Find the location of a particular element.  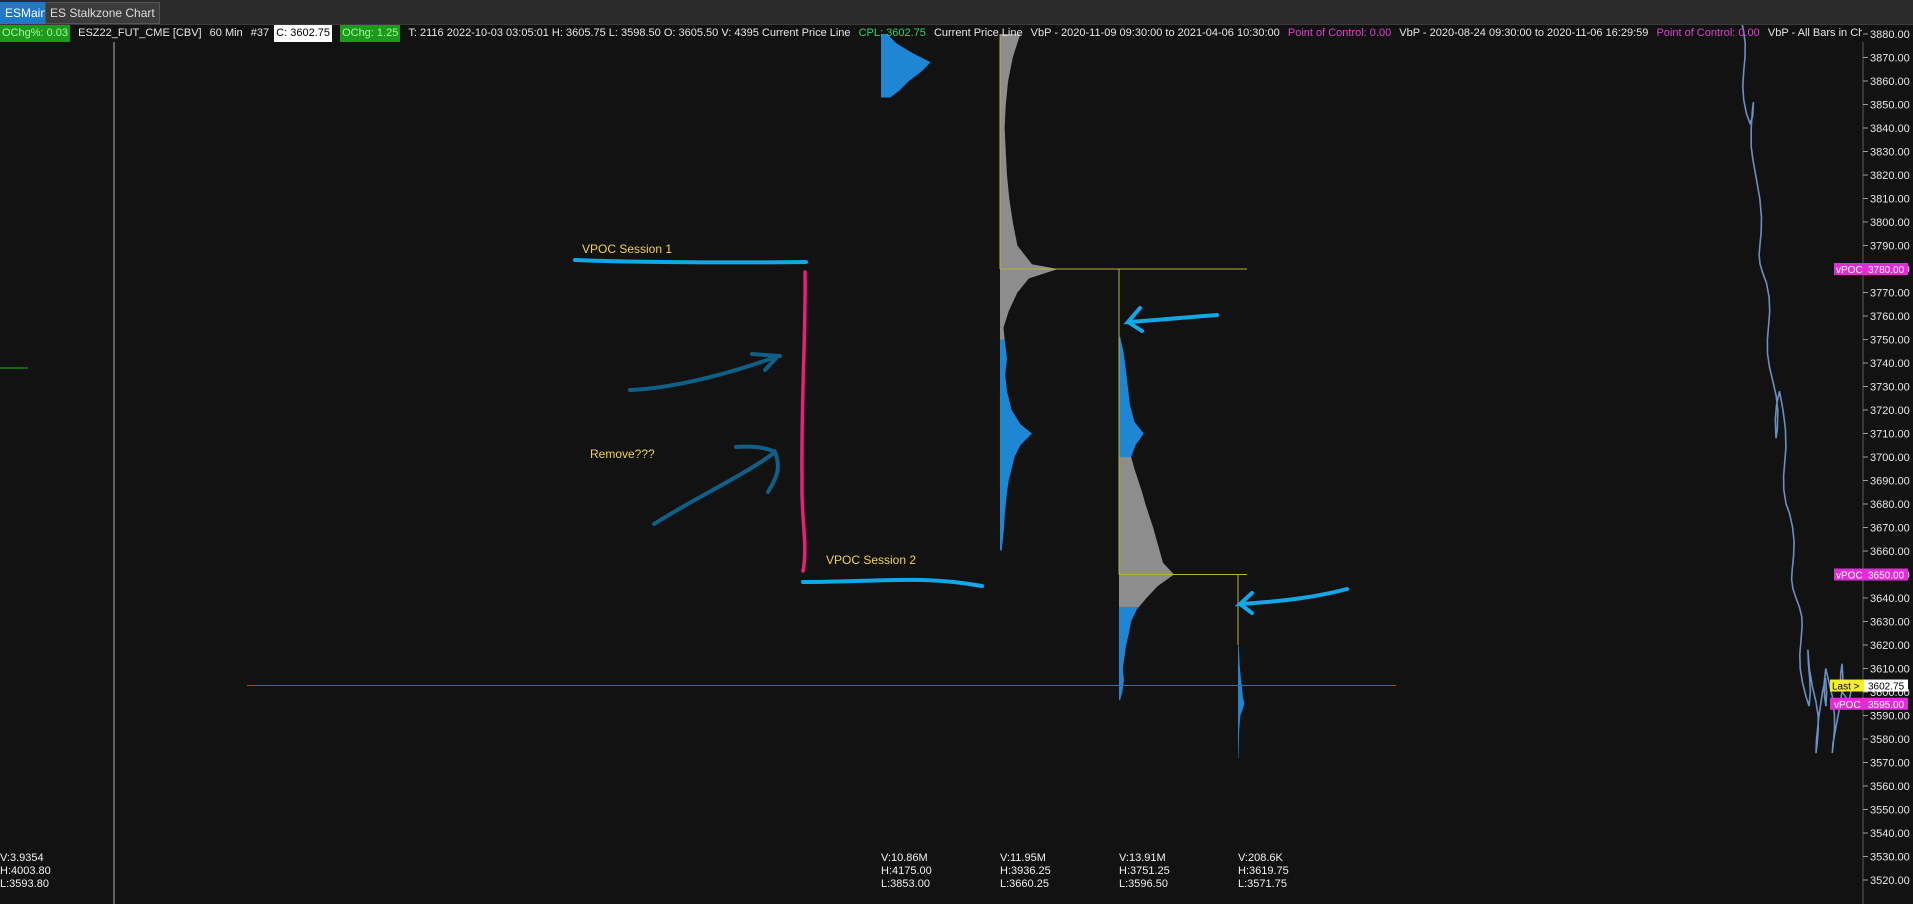

profile-stat-l: L:3660.25 is located at coordinates (1024, 884).